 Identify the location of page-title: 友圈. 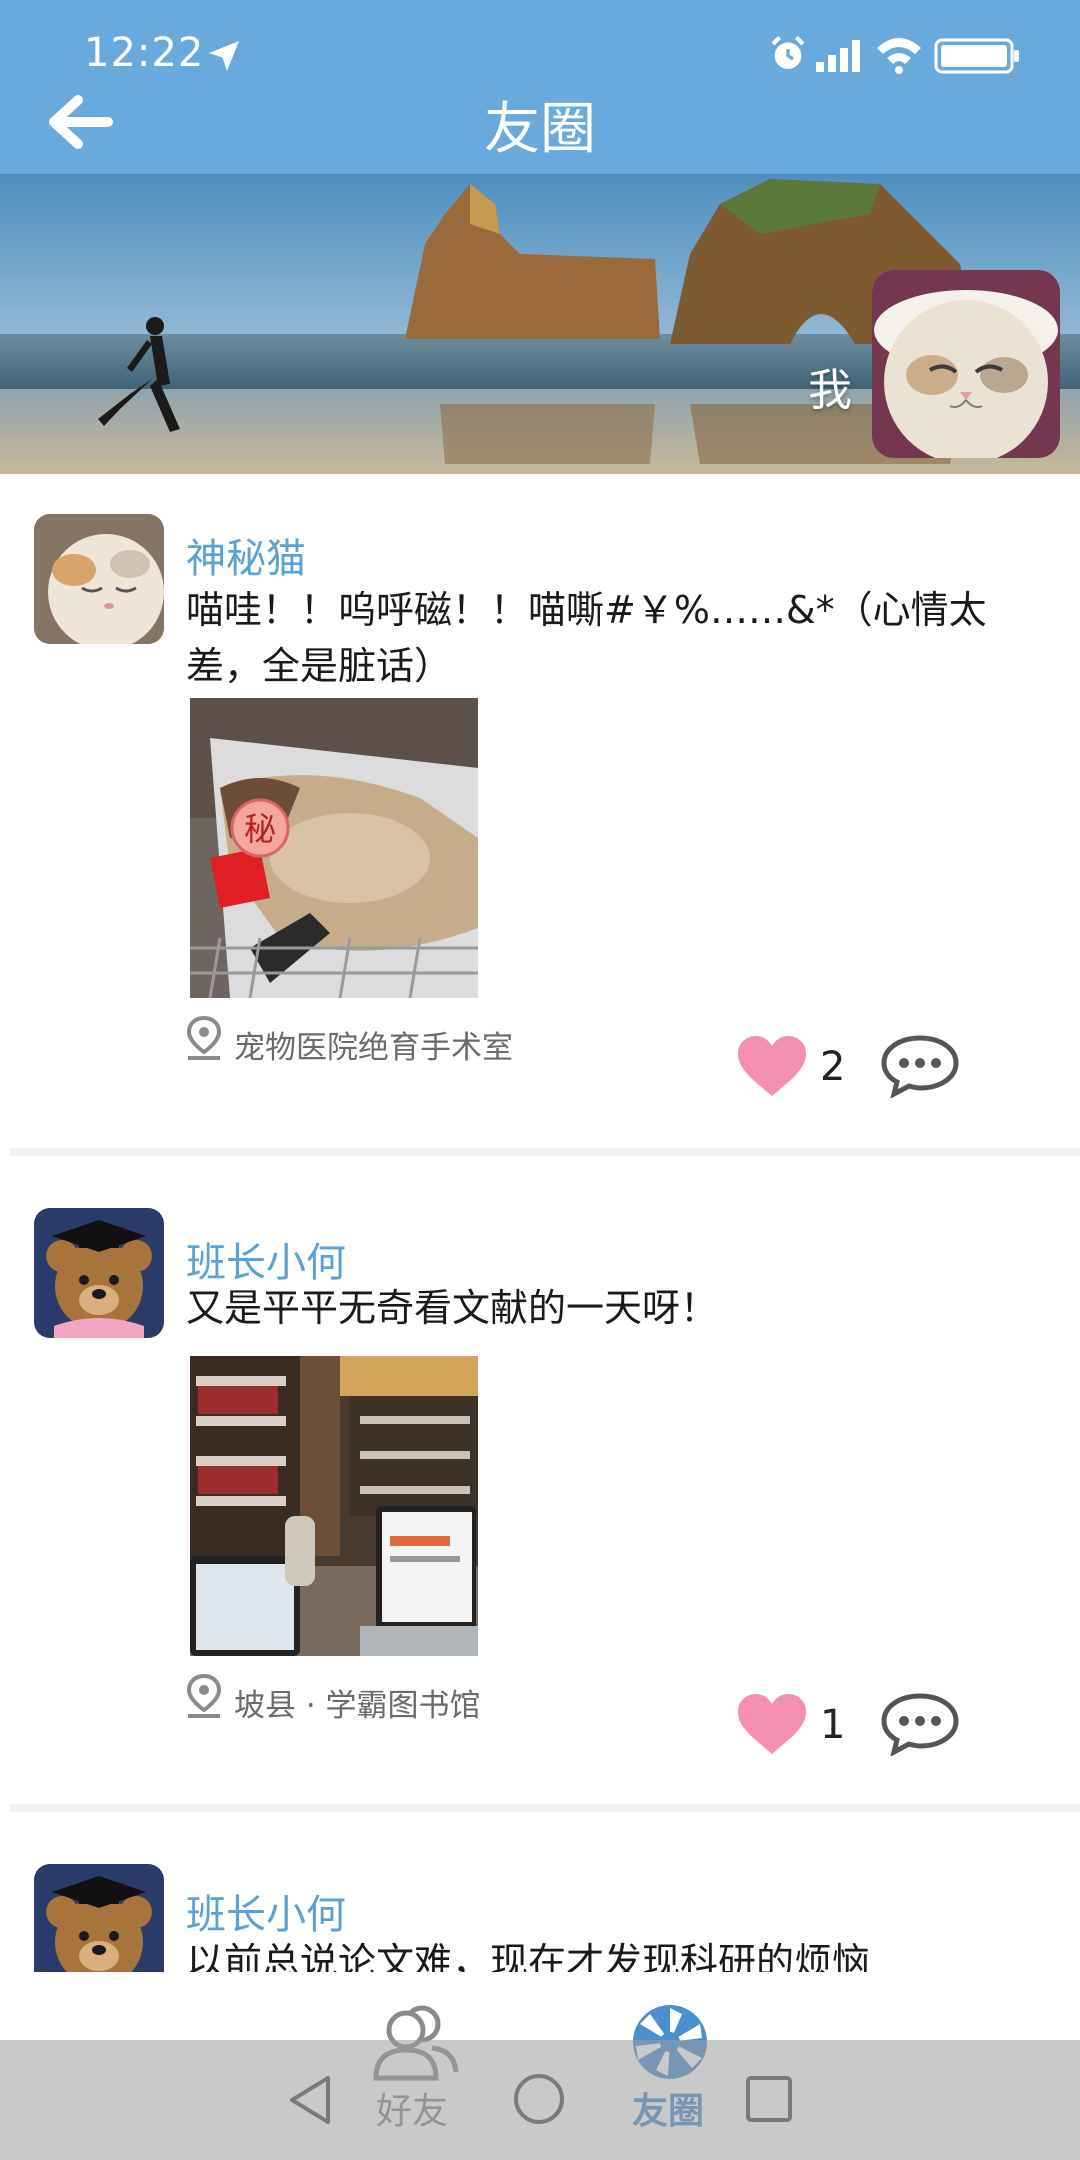
(540, 129).